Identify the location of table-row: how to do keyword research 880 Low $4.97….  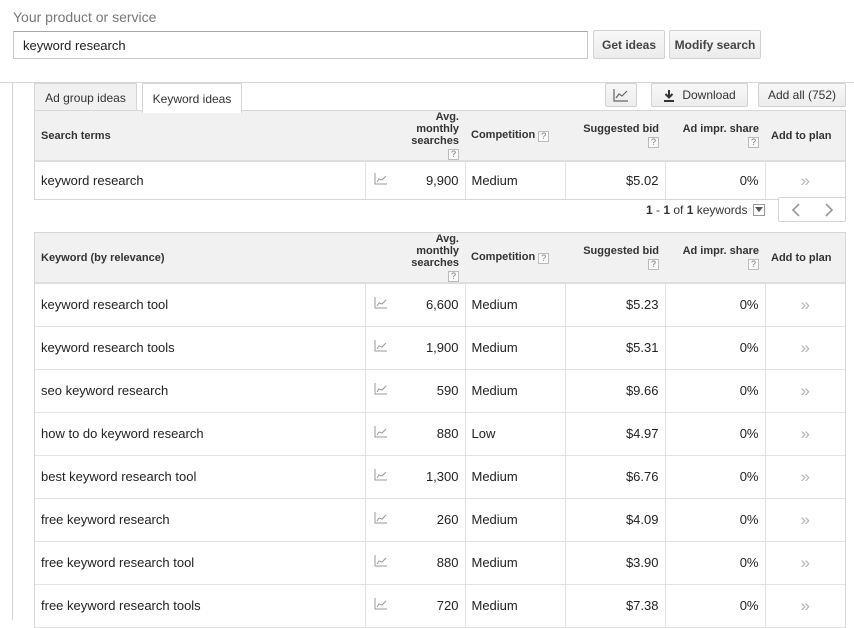
(440, 434).